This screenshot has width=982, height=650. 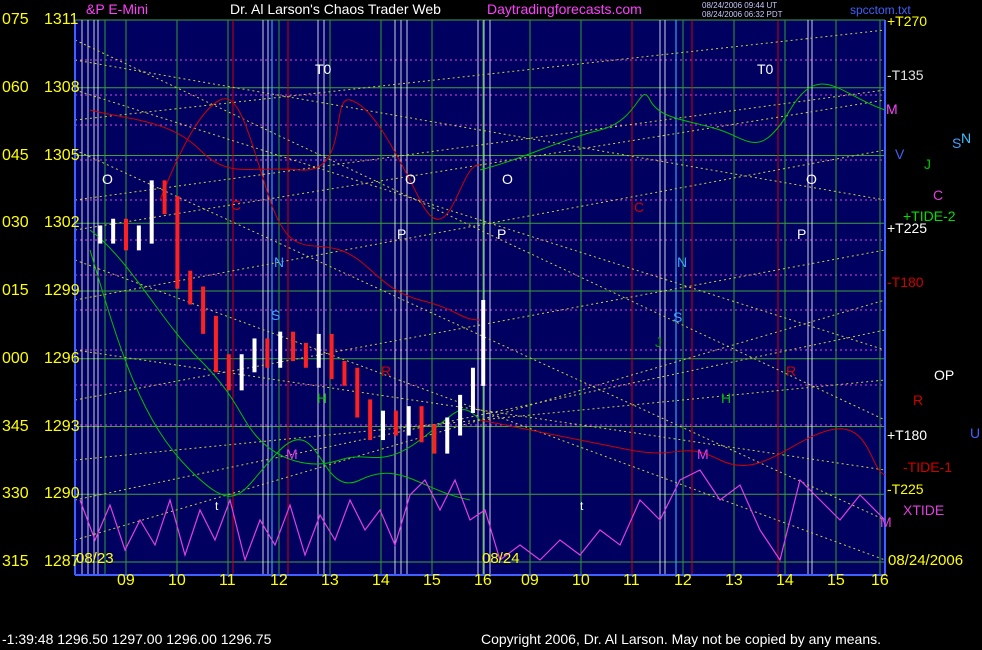 I want to click on marker-p-1: P, so click(x=402, y=234).